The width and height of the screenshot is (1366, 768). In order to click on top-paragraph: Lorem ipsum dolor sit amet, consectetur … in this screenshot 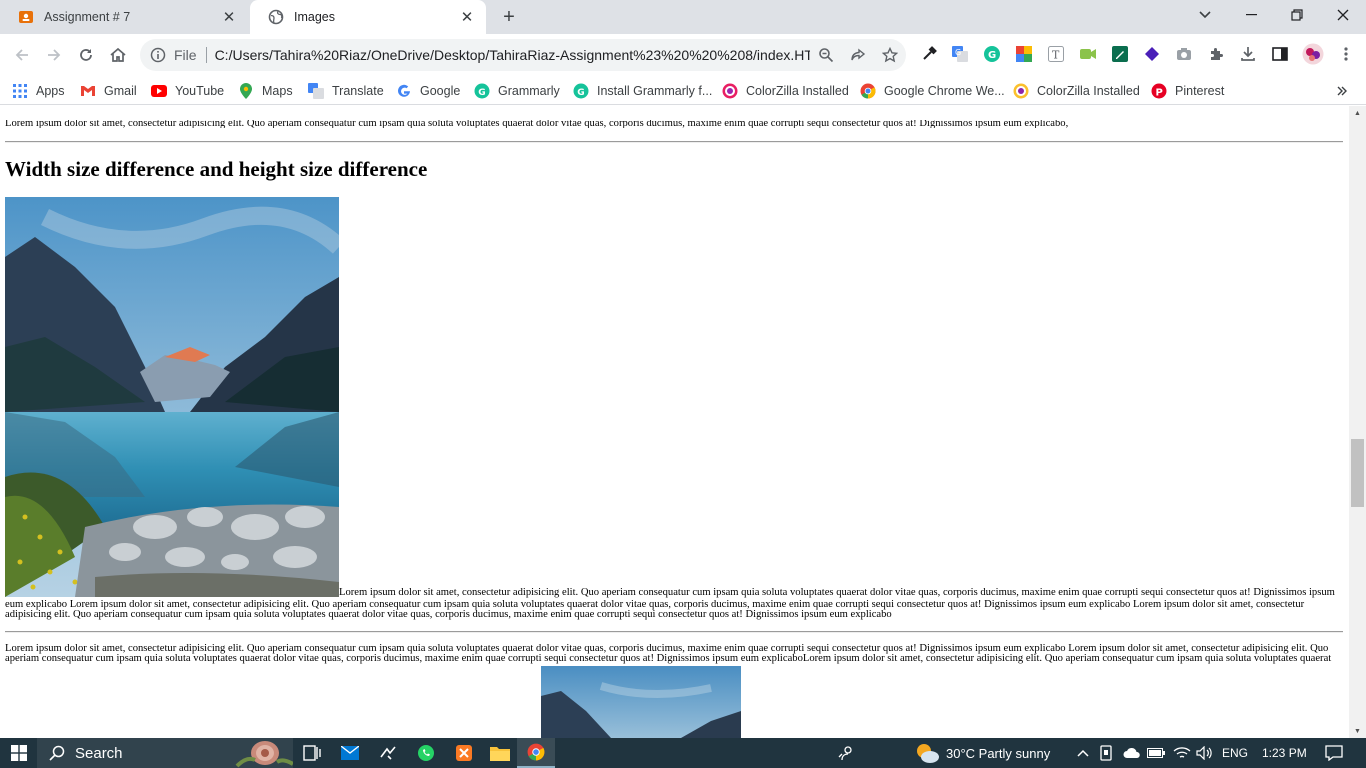, I will do `click(537, 124)`.